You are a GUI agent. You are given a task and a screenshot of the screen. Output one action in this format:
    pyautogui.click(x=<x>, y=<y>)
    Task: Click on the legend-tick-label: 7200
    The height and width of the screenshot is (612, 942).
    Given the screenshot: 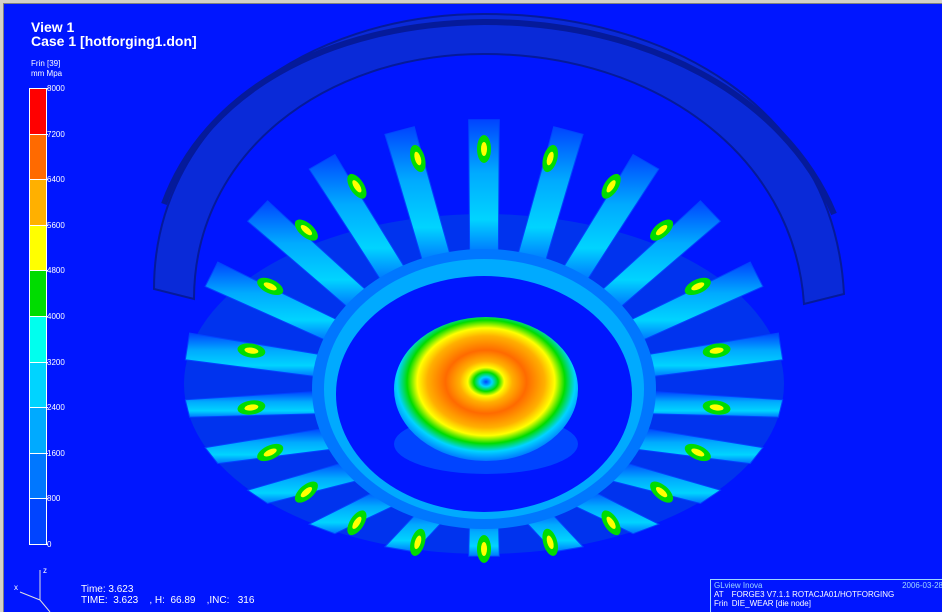 What is the action you would take?
    pyautogui.click(x=56, y=134)
    